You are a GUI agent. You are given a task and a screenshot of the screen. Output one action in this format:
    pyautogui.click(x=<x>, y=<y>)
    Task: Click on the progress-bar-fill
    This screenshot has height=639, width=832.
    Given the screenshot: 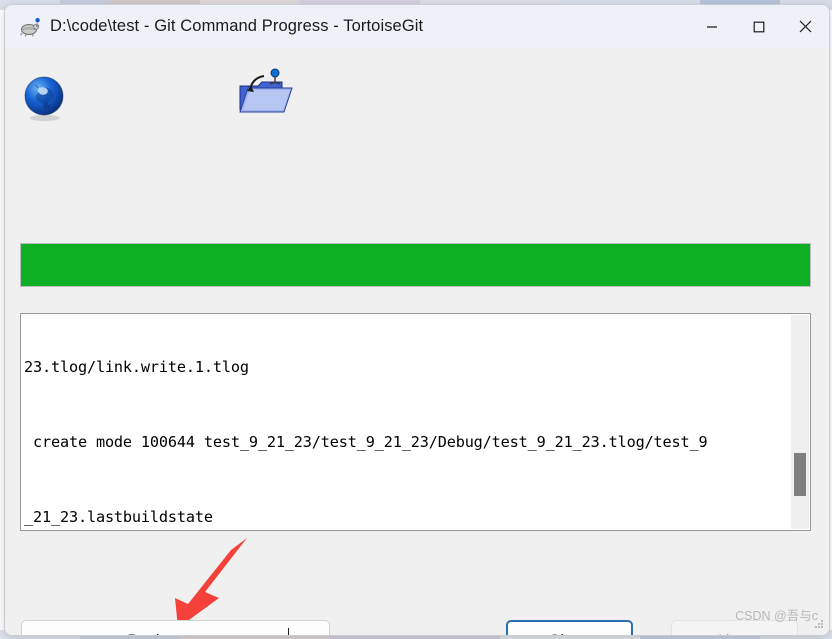 What is the action you would take?
    pyautogui.click(x=415, y=265)
    